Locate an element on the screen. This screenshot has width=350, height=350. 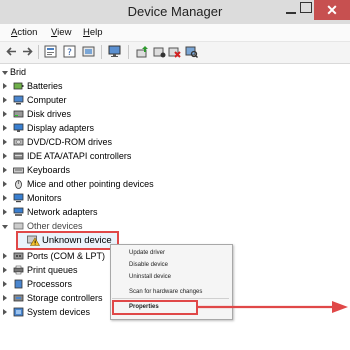
tree-item-label: Batteries is located at coordinates (45, 86).